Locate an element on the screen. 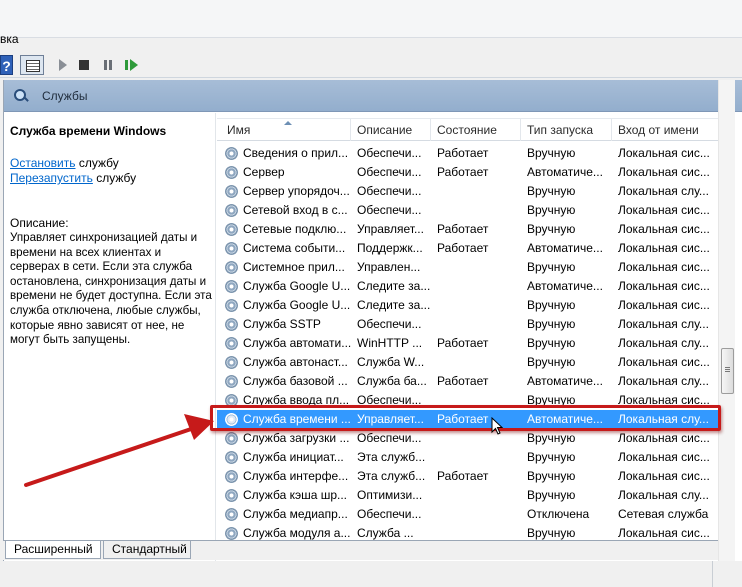 This screenshot has width=742, height=587. arrow-shaft is located at coordinates (111, 456).